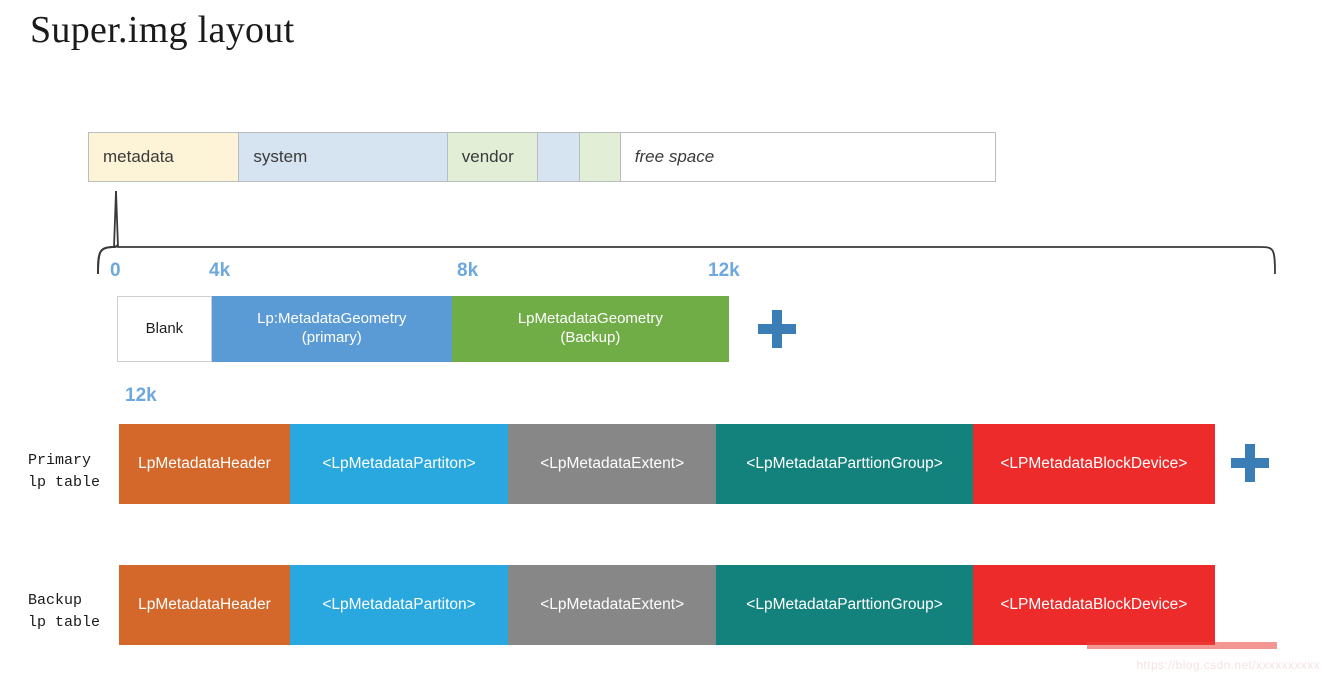 This screenshot has width=1332, height=680. I want to click on backup-lp-block-lpmetadataheader: LpMetadataHeader, so click(204, 605).